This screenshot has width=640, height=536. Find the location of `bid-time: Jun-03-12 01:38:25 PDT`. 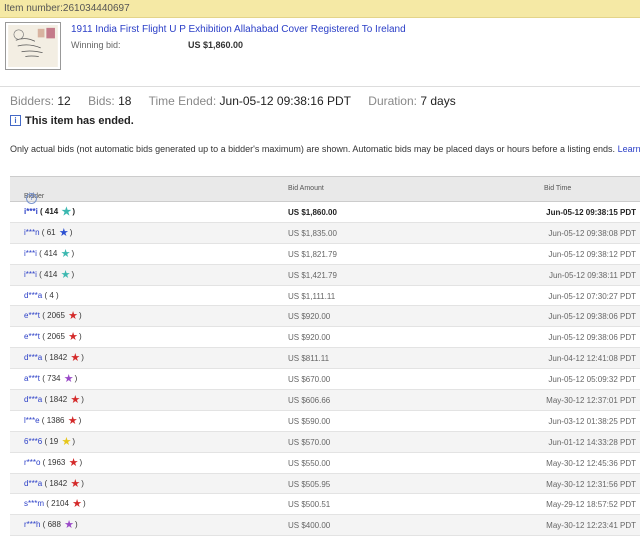

bid-time: Jun-03-12 01:38:25 PDT is located at coordinates (592, 421).